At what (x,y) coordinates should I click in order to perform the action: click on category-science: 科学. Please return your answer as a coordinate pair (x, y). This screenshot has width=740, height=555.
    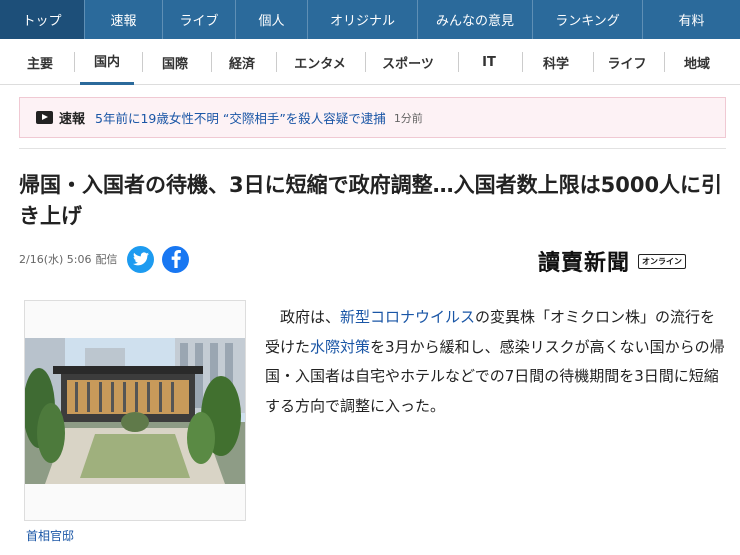
    Looking at the image, I should click on (556, 62).